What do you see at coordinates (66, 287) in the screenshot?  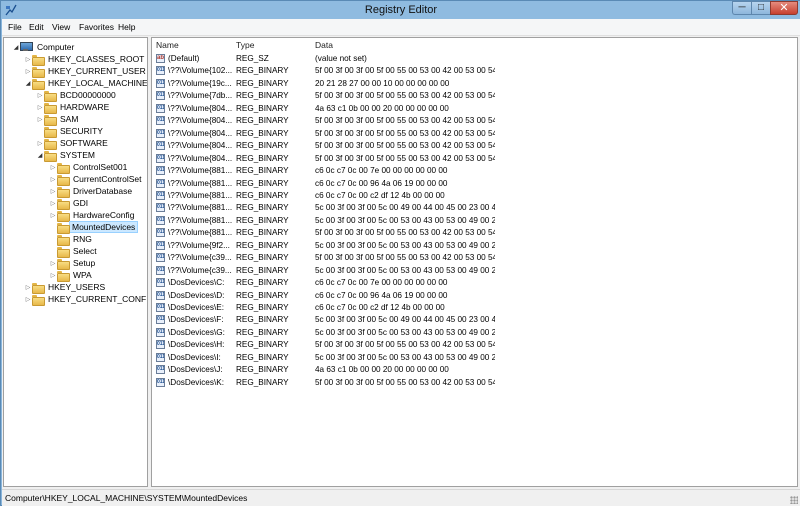 I see `tree-item: ▷ HKEY_USERS` at bounding box center [66, 287].